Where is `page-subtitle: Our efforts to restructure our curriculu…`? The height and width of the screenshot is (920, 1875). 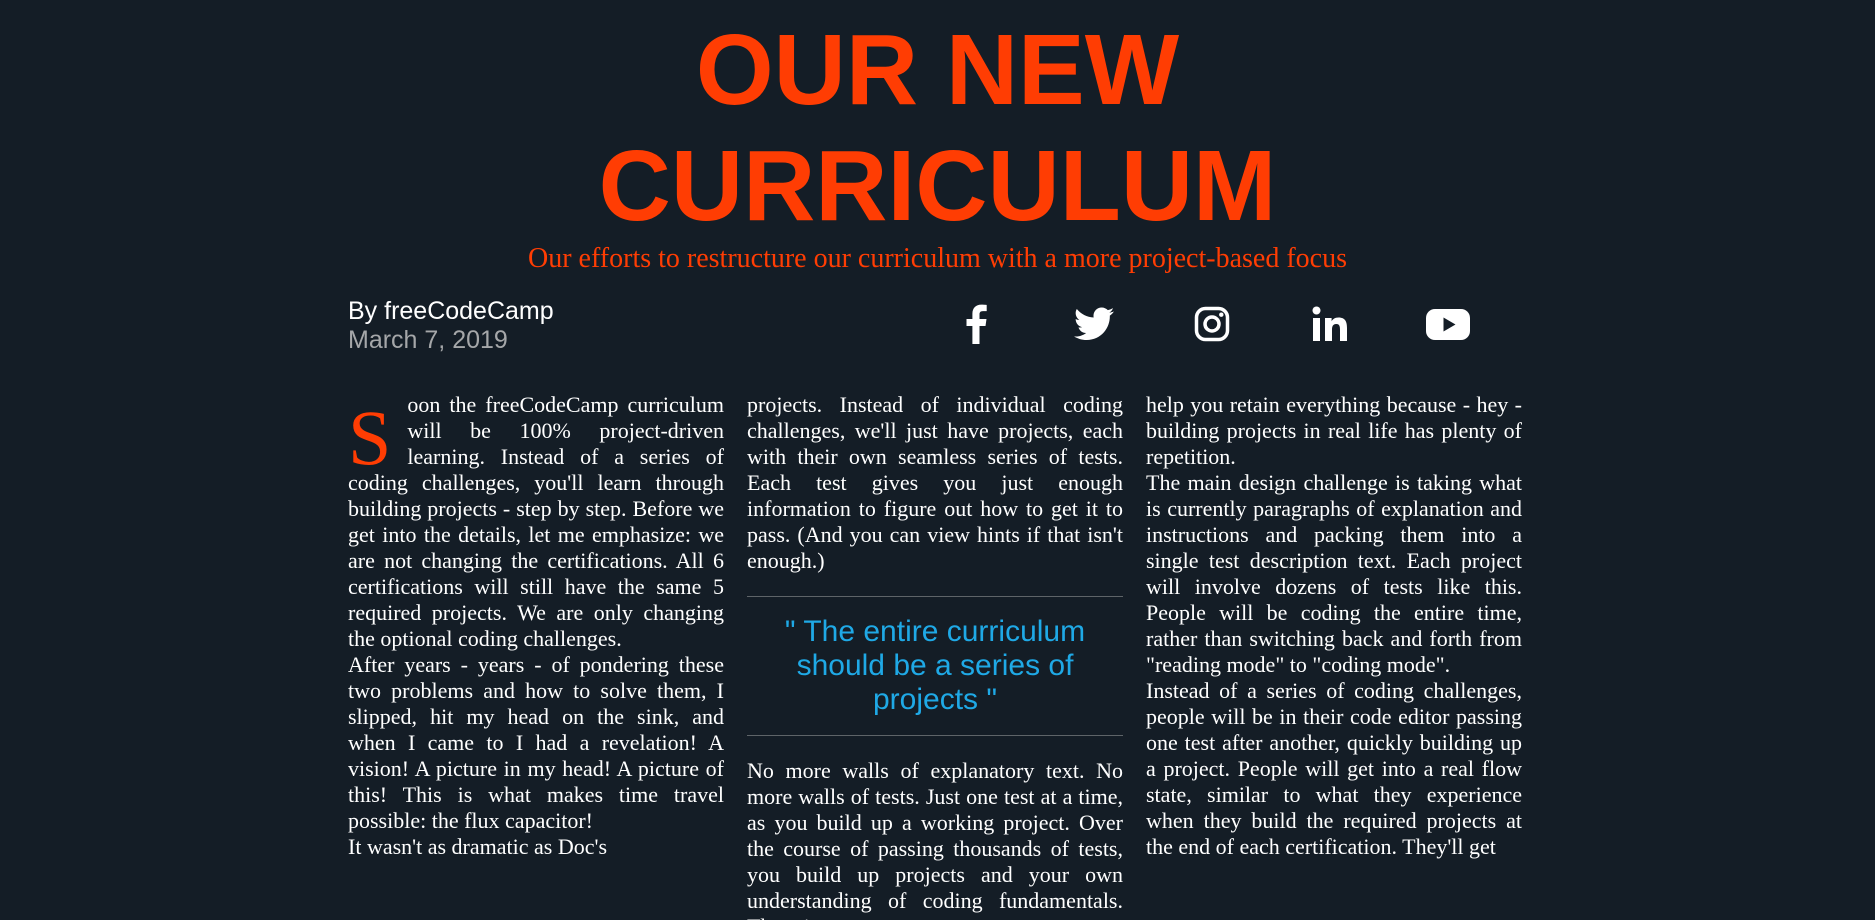 page-subtitle: Our efforts to restructure our curriculu… is located at coordinates (937, 258).